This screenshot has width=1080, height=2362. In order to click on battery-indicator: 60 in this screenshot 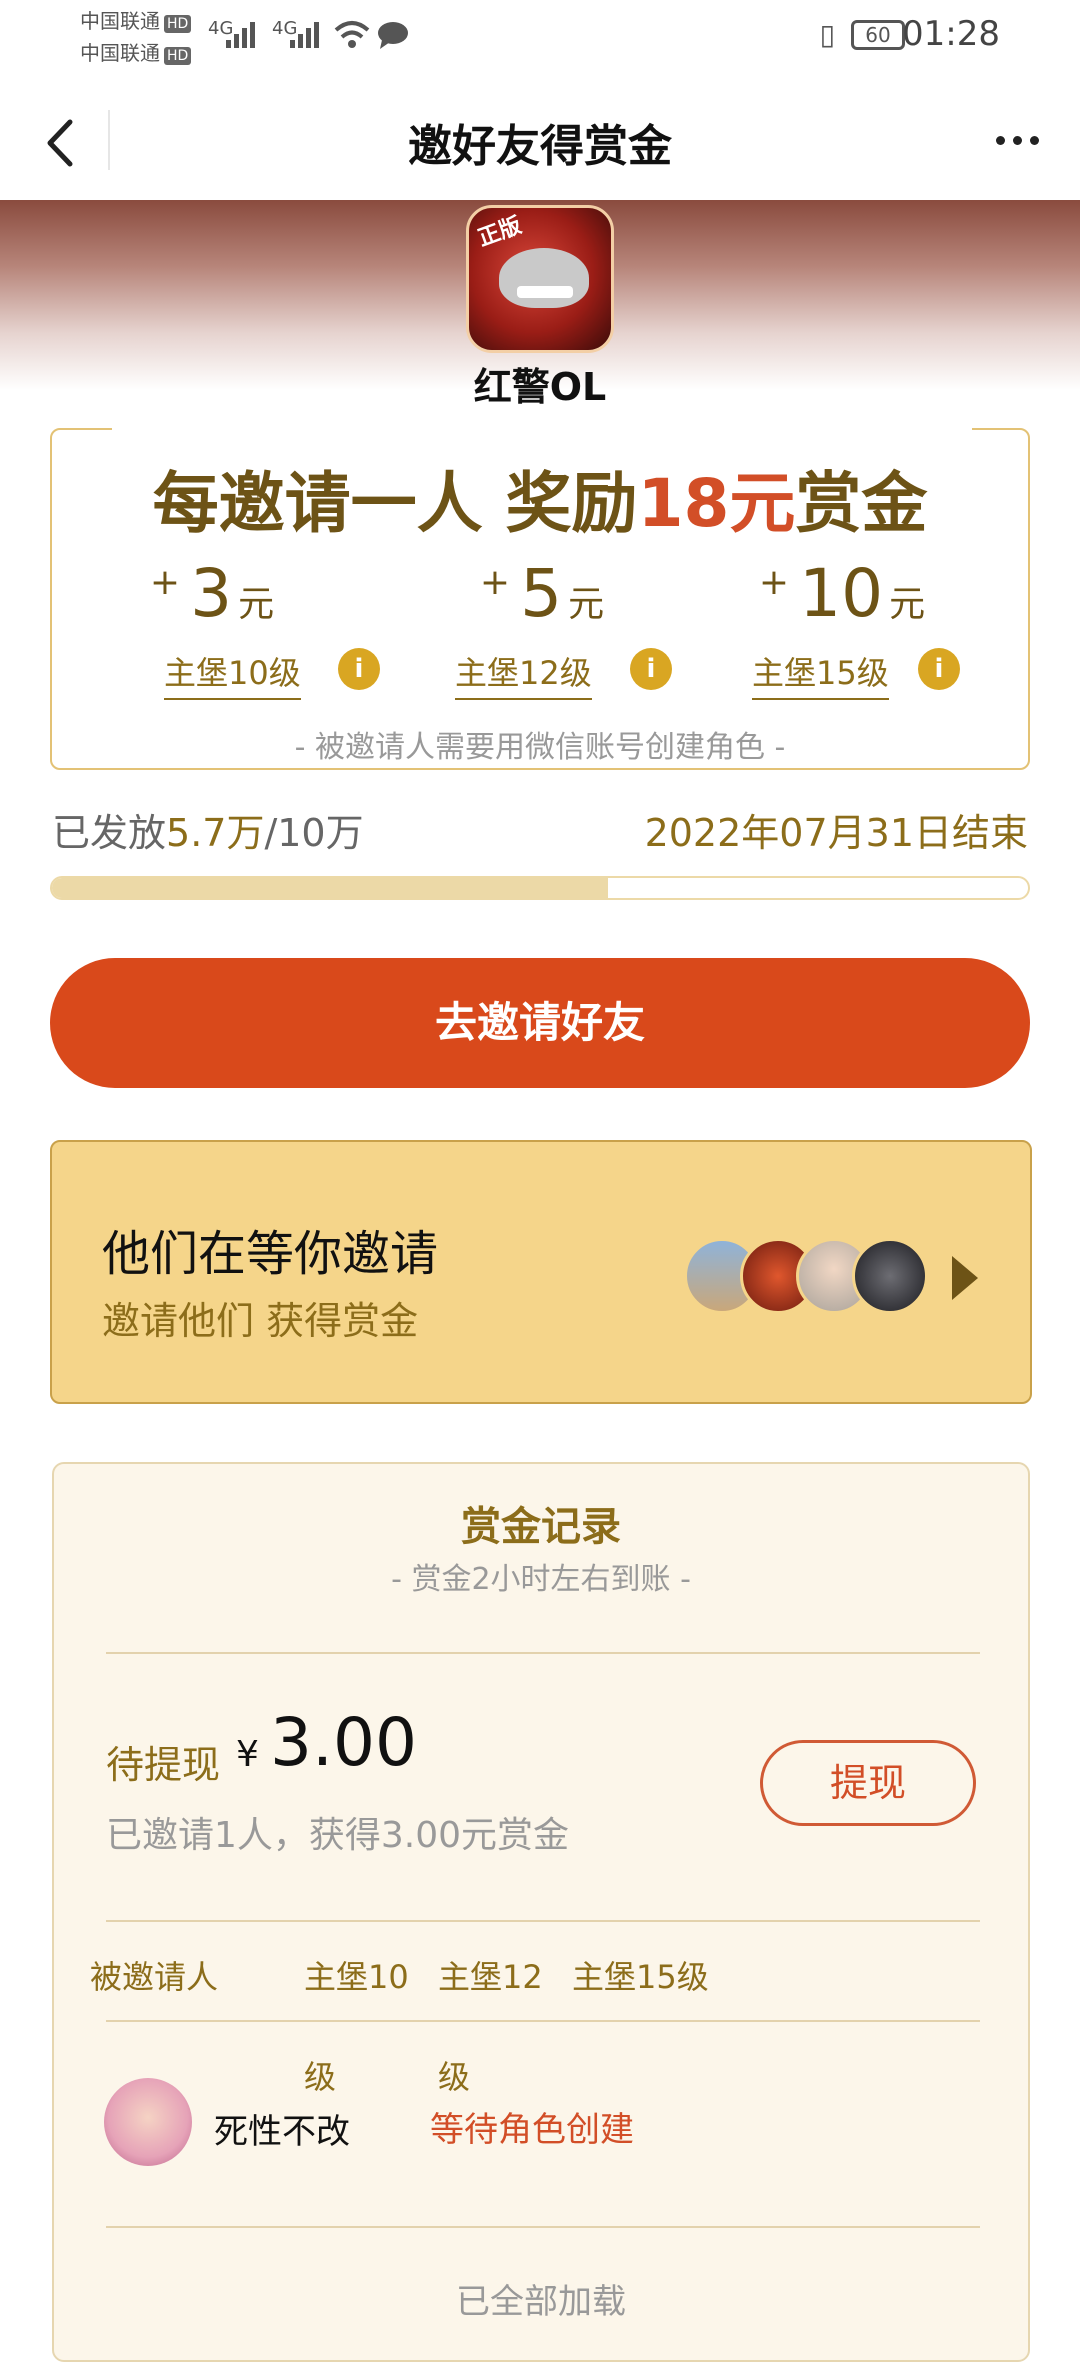, I will do `click(878, 35)`.